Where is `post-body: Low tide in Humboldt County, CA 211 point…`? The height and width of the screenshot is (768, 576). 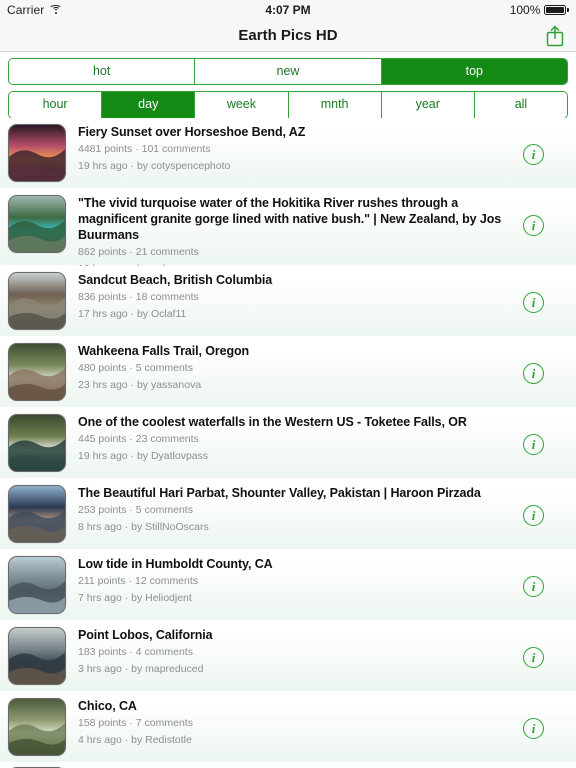
post-body: Low tide in Humboldt County, CA 211 point… is located at coordinates (317, 581).